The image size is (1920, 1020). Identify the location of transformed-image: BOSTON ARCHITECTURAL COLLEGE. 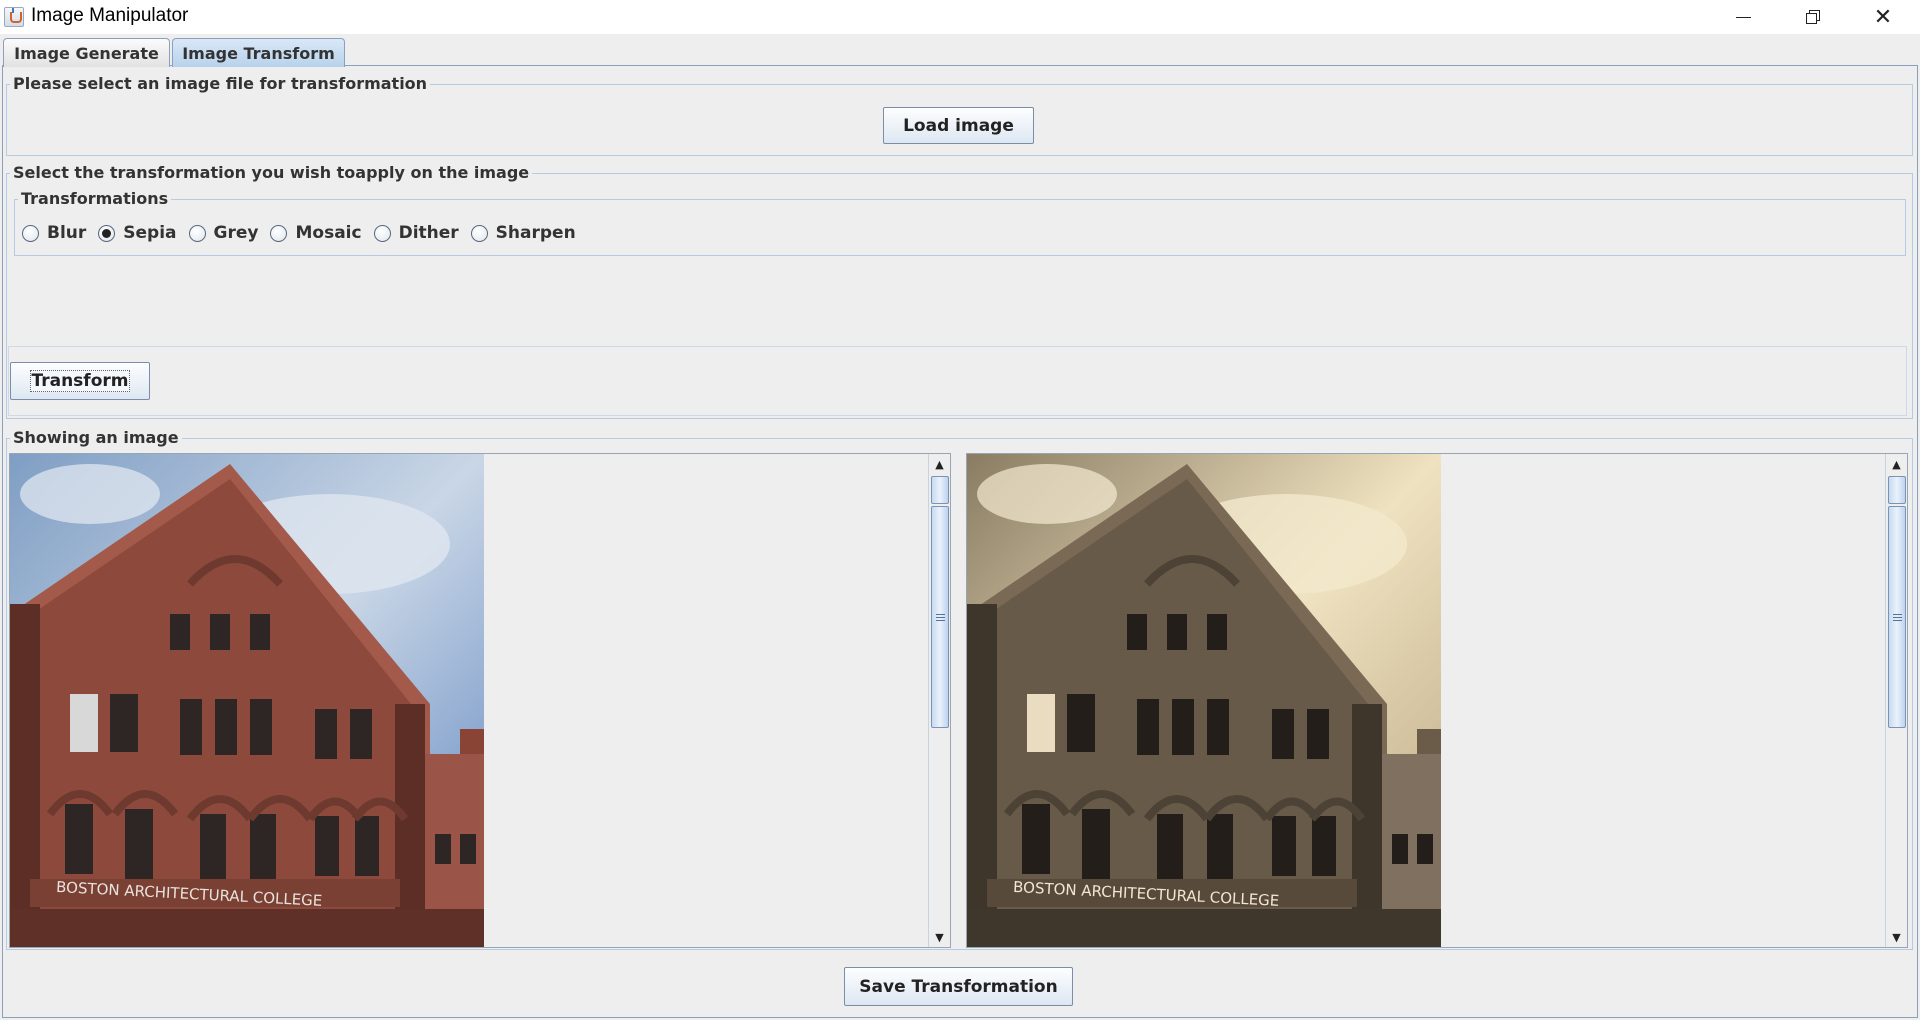
(1204, 700).